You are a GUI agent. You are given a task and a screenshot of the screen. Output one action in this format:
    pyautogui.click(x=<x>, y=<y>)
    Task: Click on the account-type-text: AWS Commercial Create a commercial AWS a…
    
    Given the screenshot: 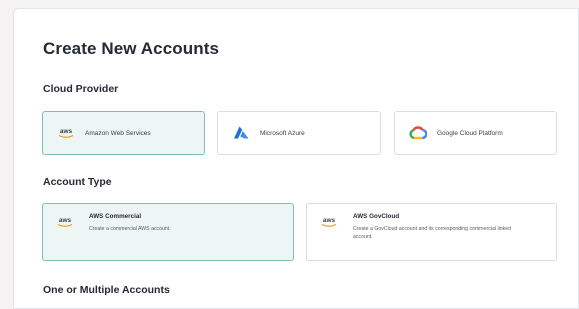 What is the action you would take?
    pyautogui.click(x=186, y=223)
    